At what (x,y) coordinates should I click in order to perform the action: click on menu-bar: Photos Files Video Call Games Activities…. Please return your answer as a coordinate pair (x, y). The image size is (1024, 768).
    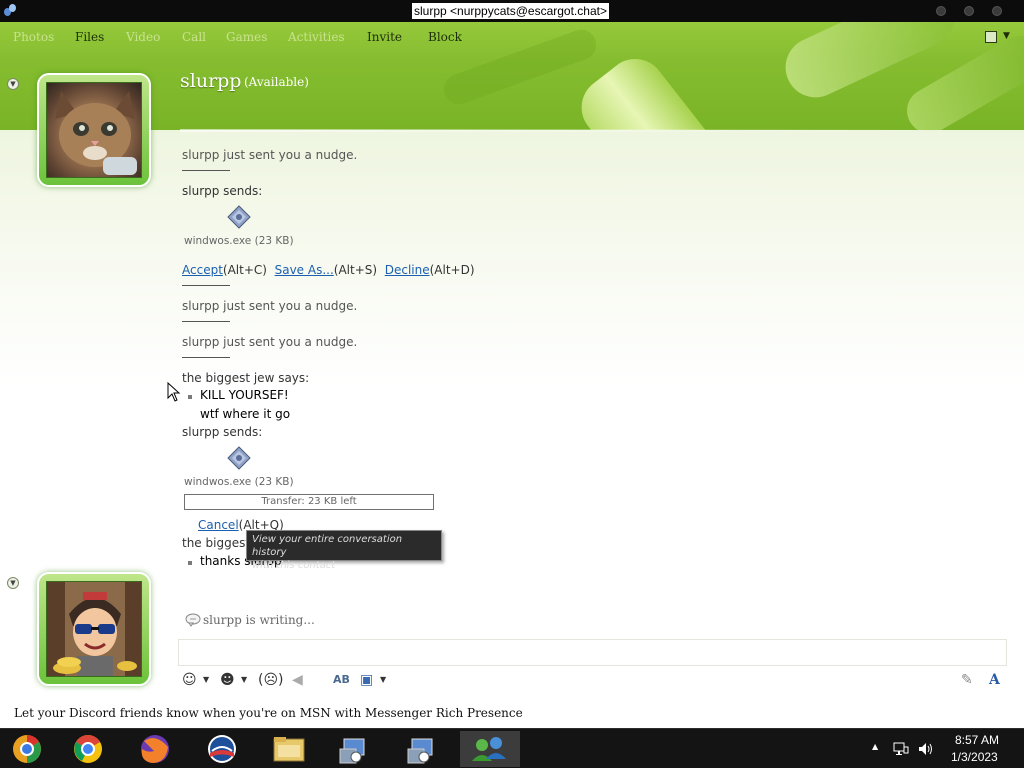
    Looking at the image, I should click on (512, 37).